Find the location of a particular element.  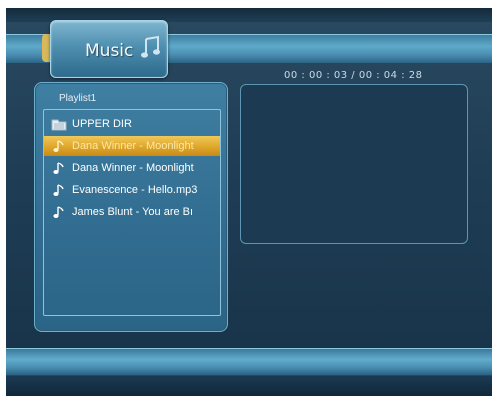

list-item-upper-dir: UPPER DIR is located at coordinates (132, 124).